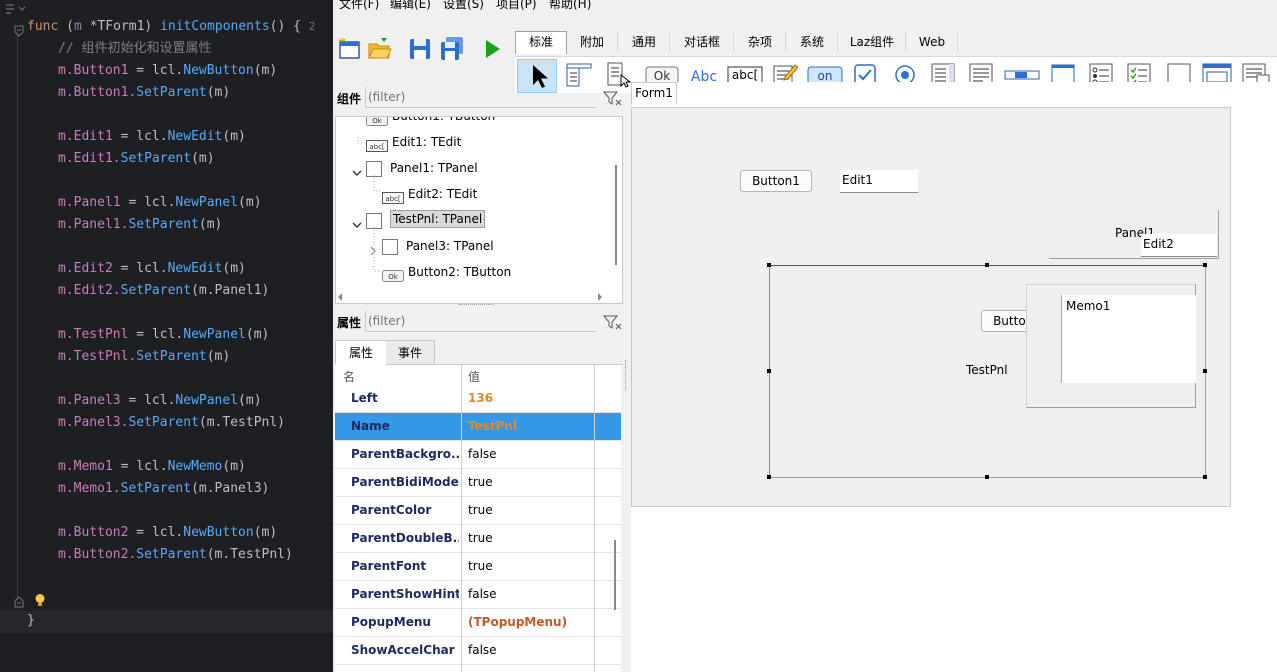 This screenshot has width=1277, height=672. I want to click on column-value-header: 值, so click(474, 377).